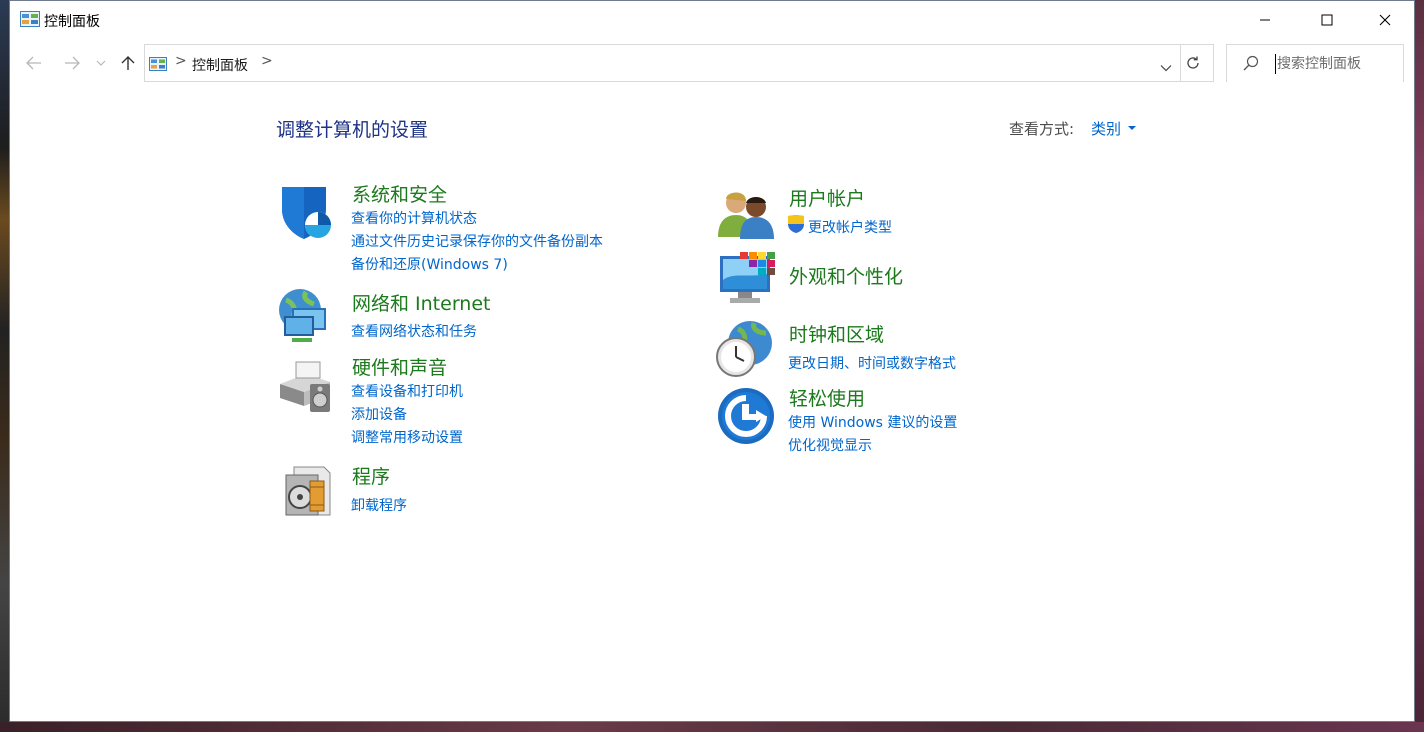  I want to click on hardware-sound-icon, so click(306, 386).